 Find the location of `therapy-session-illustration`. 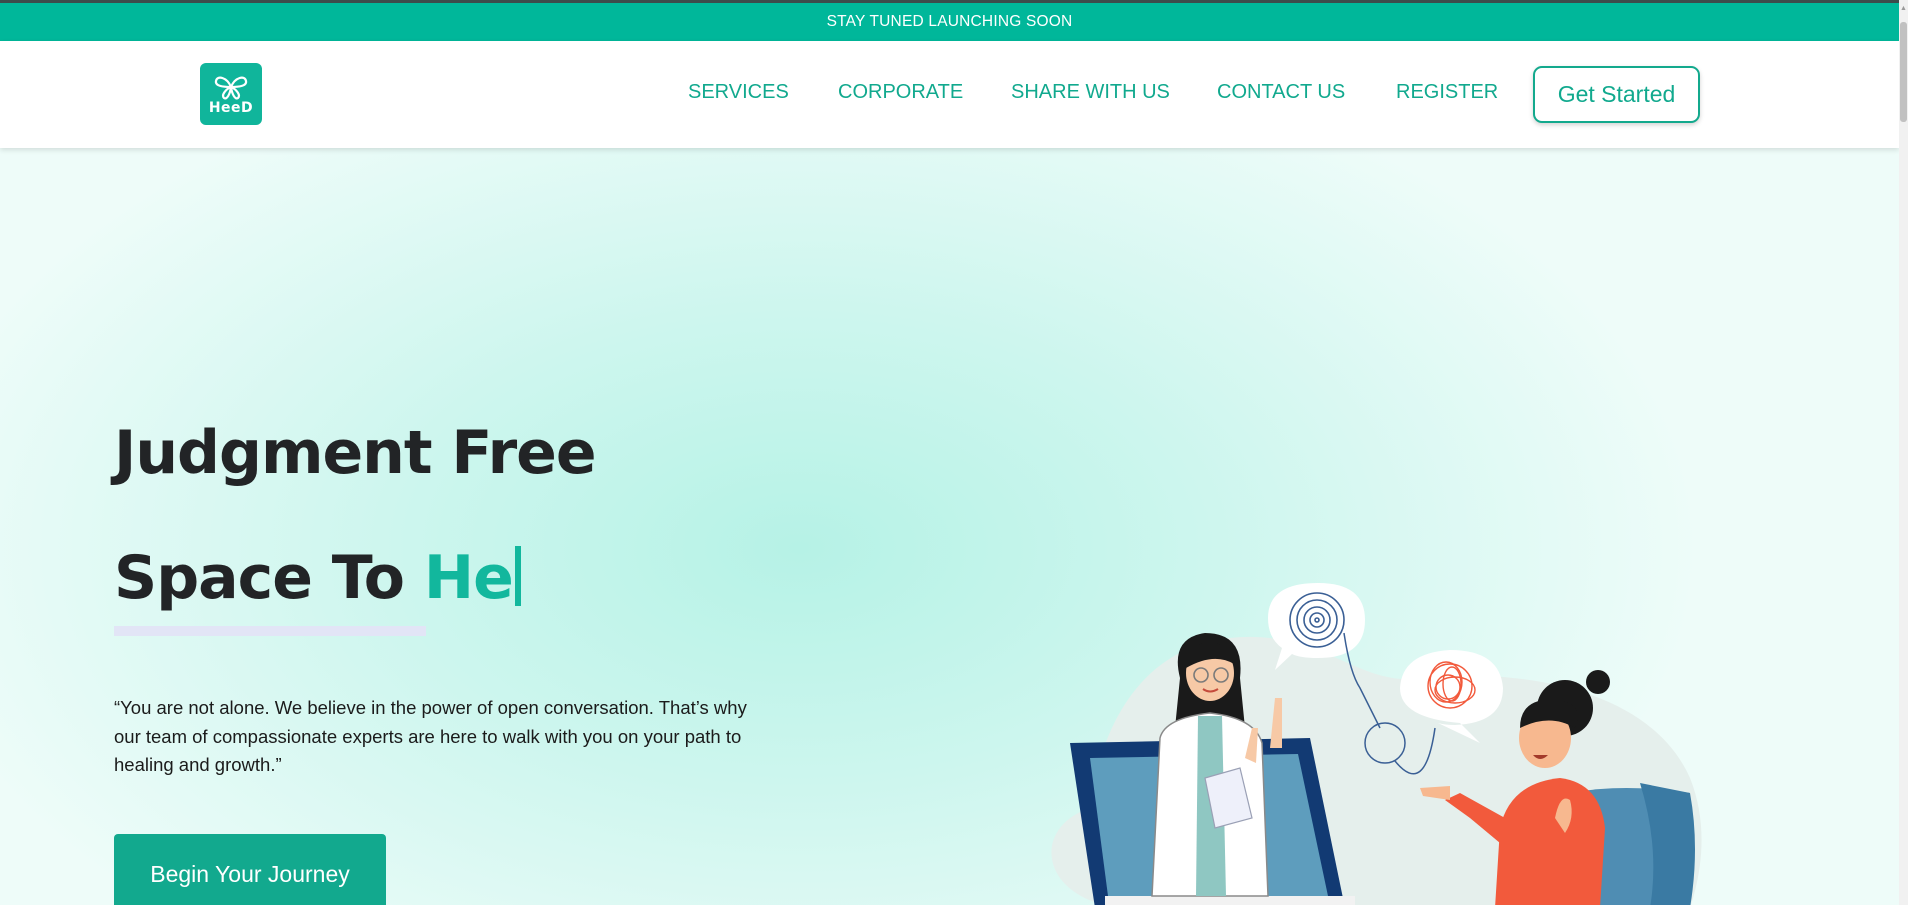

therapy-session-illustration is located at coordinates (1376, 744).